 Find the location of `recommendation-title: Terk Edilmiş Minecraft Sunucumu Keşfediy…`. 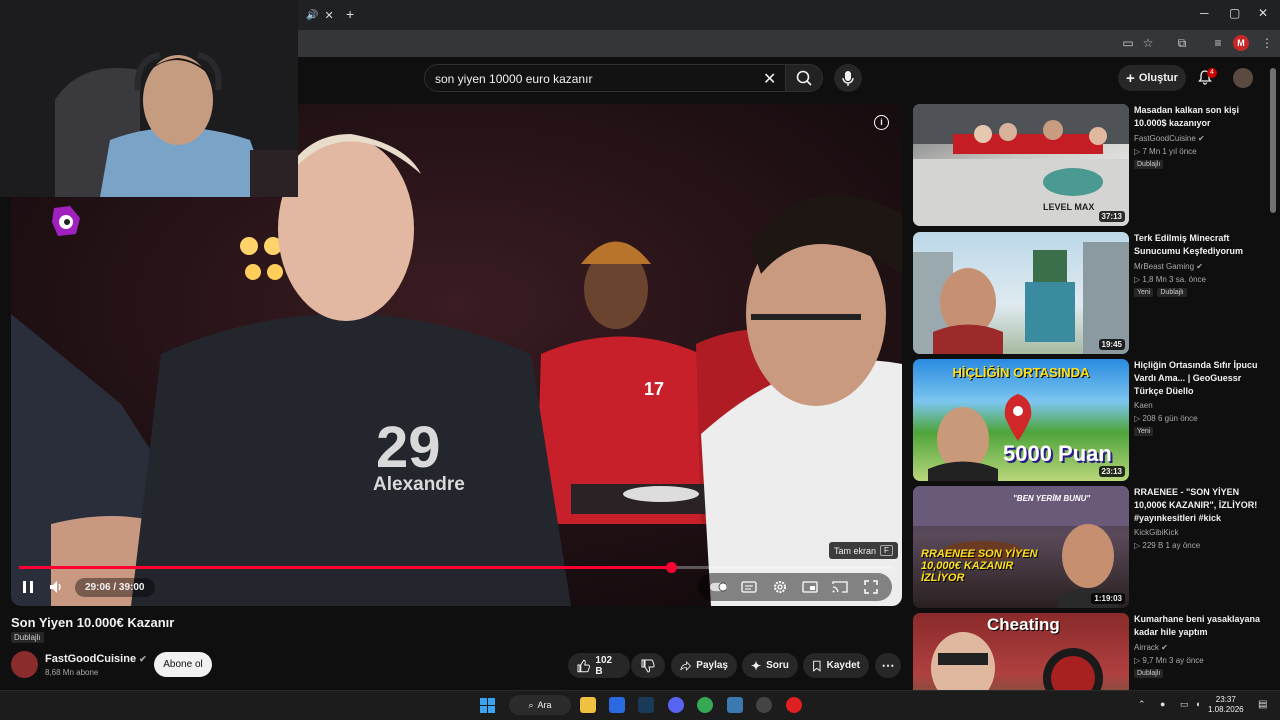

recommendation-title: Terk Edilmiş Minecraft Sunucumu Keşfediy… is located at coordinates (1199, 245).